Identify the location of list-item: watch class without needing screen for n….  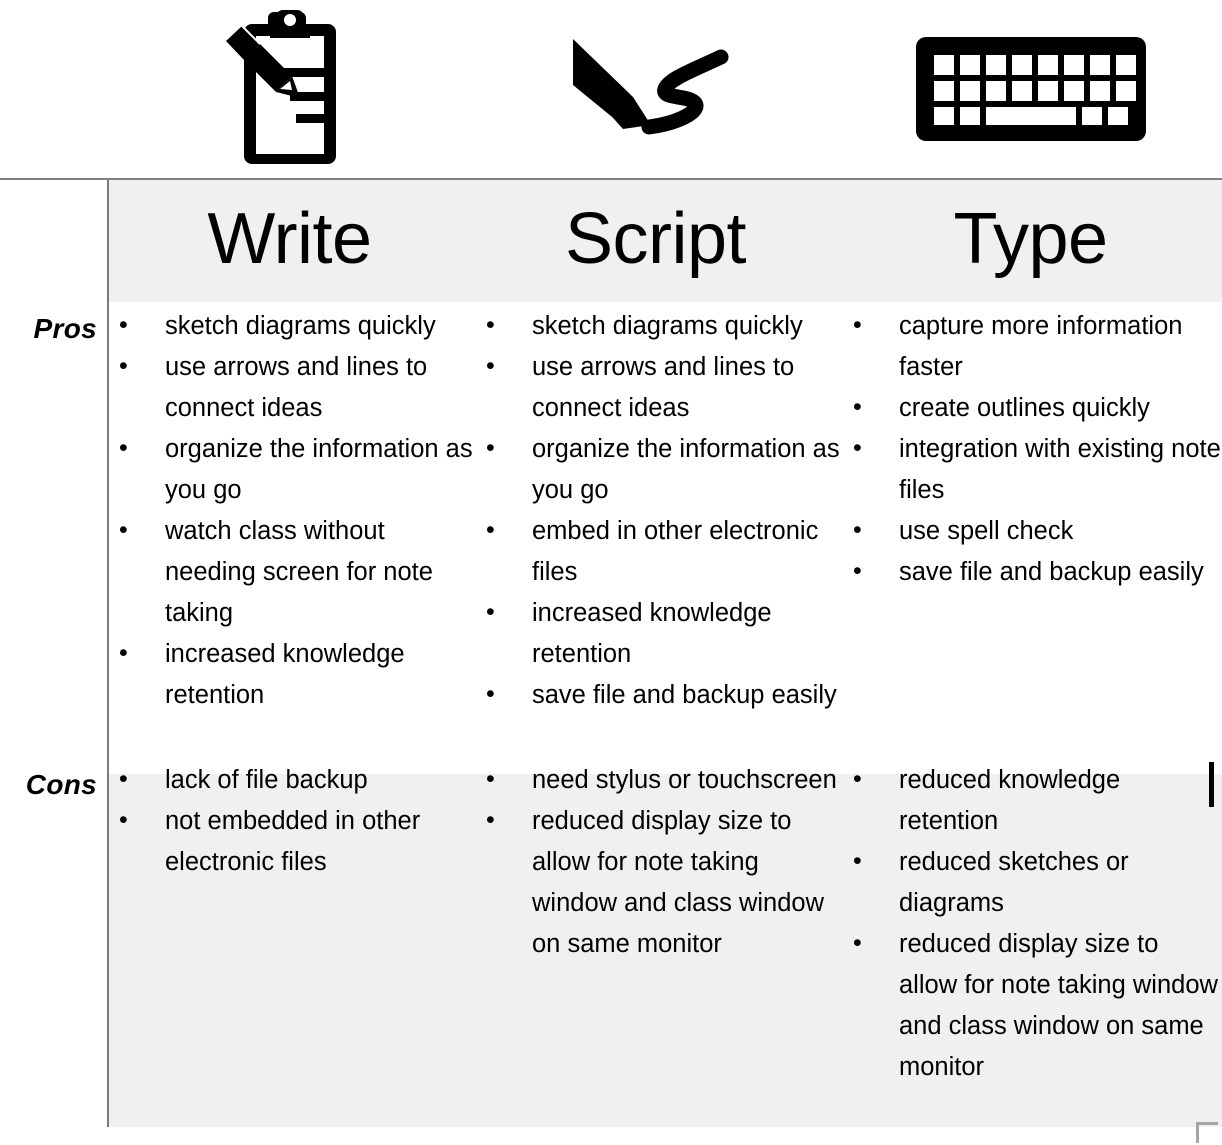
(294, 572).